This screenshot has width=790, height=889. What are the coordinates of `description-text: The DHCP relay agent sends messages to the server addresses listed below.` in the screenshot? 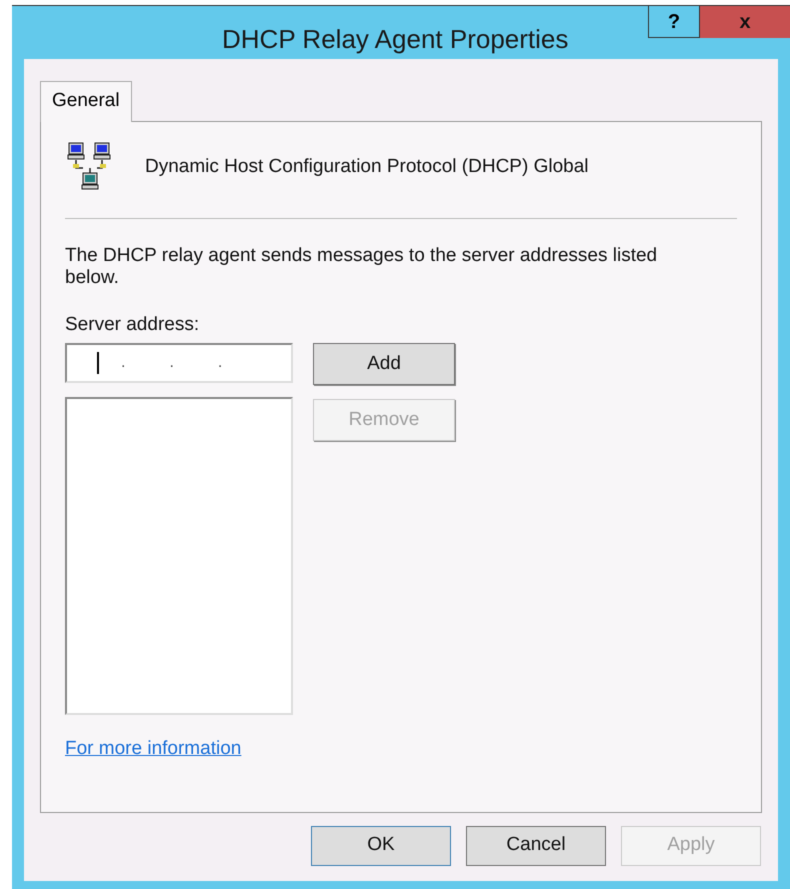 It's located at (361, 266).